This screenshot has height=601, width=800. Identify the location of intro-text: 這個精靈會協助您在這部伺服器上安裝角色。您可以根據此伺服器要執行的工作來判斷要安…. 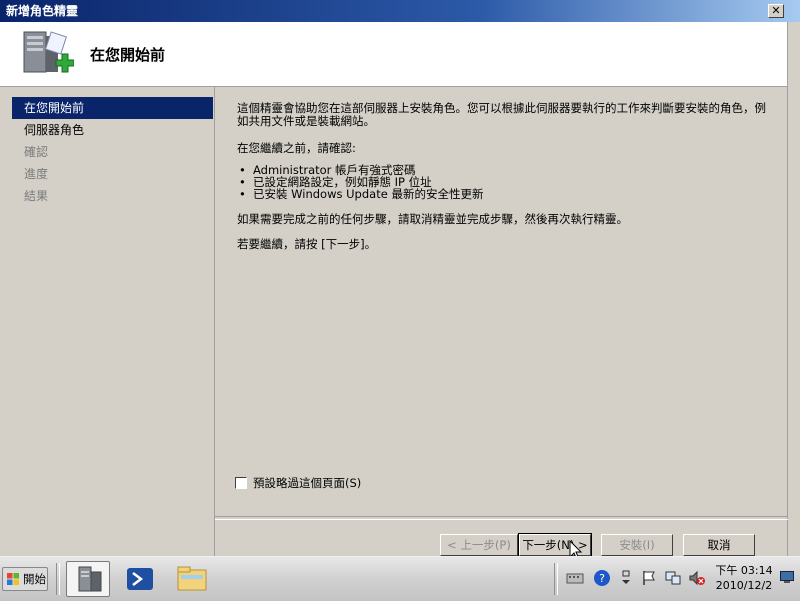
(501, 114).